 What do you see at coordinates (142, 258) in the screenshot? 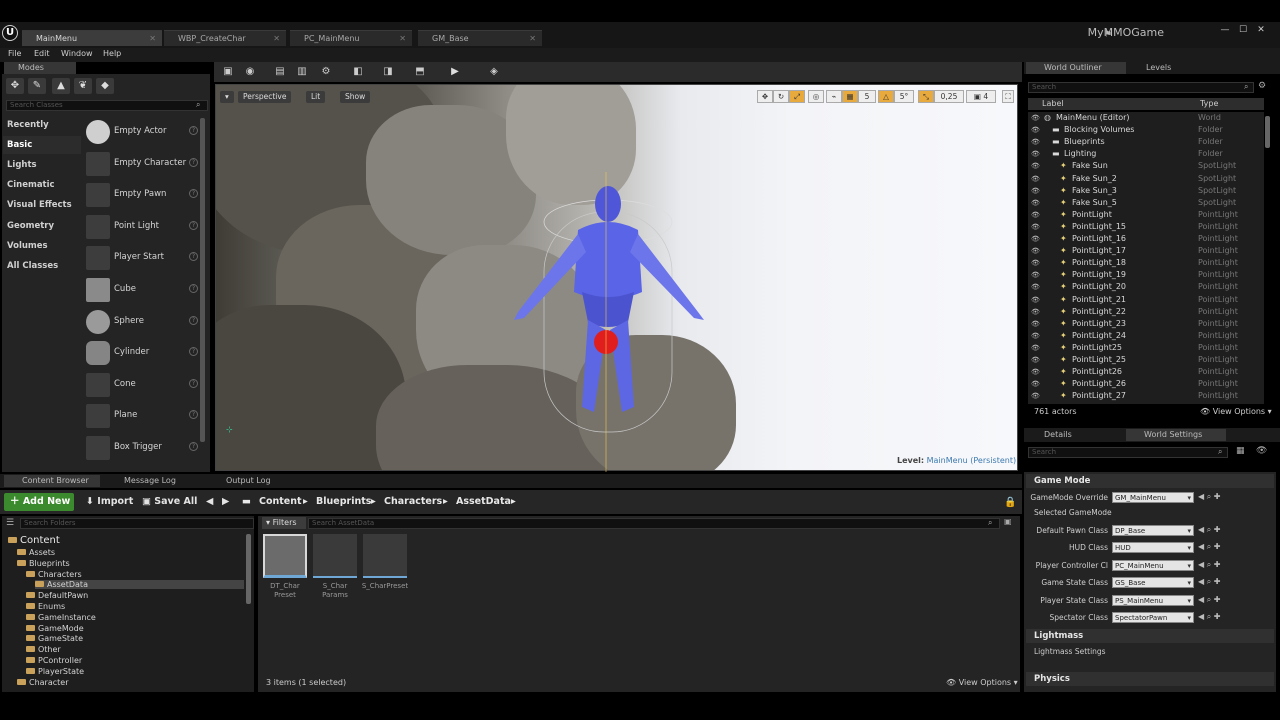
I see `class-player-start: Player Start?` at bounding box center [142, 258].